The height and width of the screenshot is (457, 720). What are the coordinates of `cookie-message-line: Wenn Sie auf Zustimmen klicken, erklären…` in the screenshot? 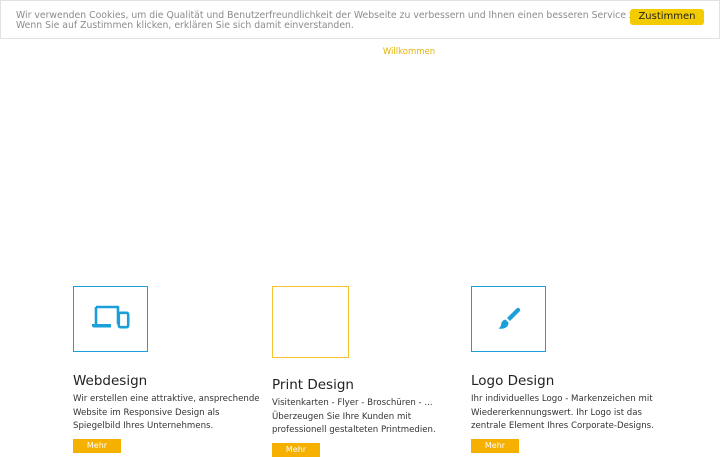 It's located at (185, 25).